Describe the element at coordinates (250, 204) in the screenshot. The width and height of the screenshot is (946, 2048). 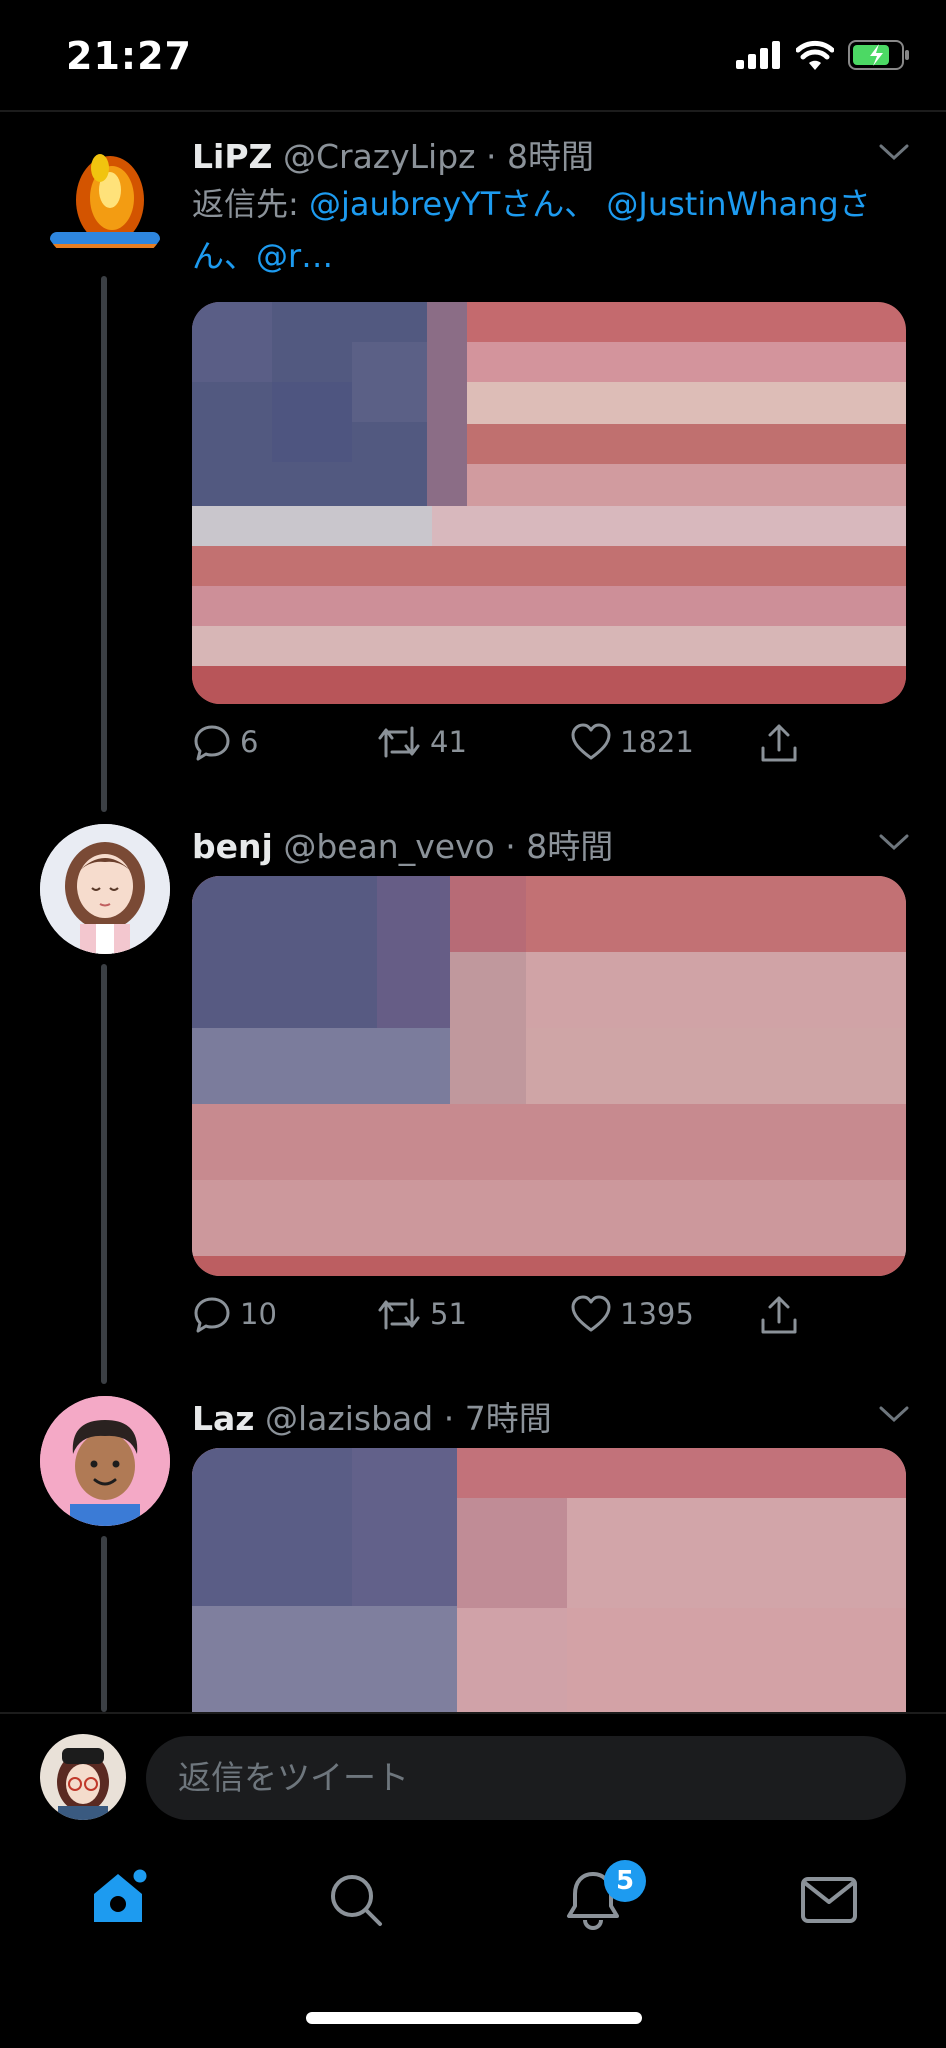
I see `reply-to-label: 返信先:` at that location.